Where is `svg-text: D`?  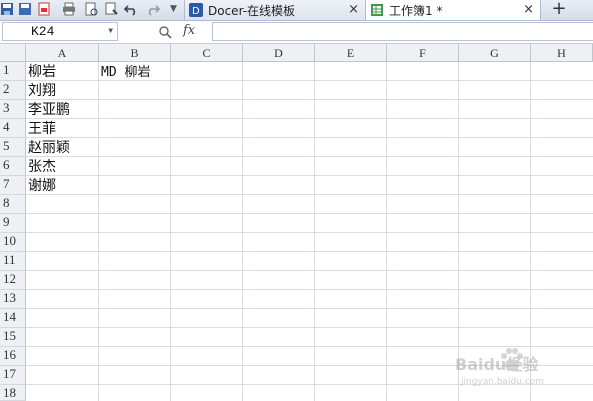 svg-text: D is located at coordinates (196, 11).